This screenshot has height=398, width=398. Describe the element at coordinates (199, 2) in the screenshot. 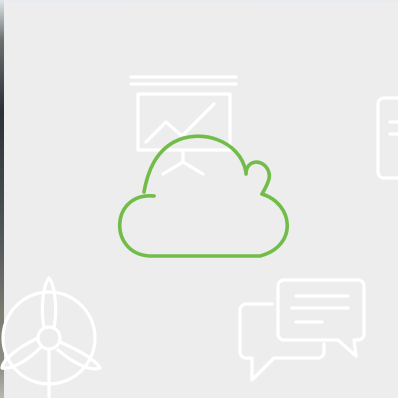

I see `top-edge-bar` at that location.